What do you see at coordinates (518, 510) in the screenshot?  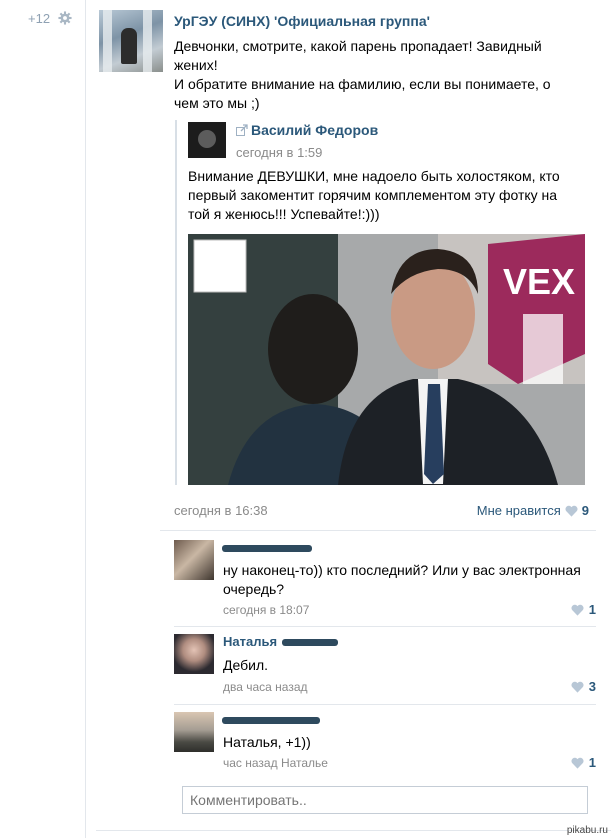 I see `like-label: Мне нравится` at bounding box center [518, 510].